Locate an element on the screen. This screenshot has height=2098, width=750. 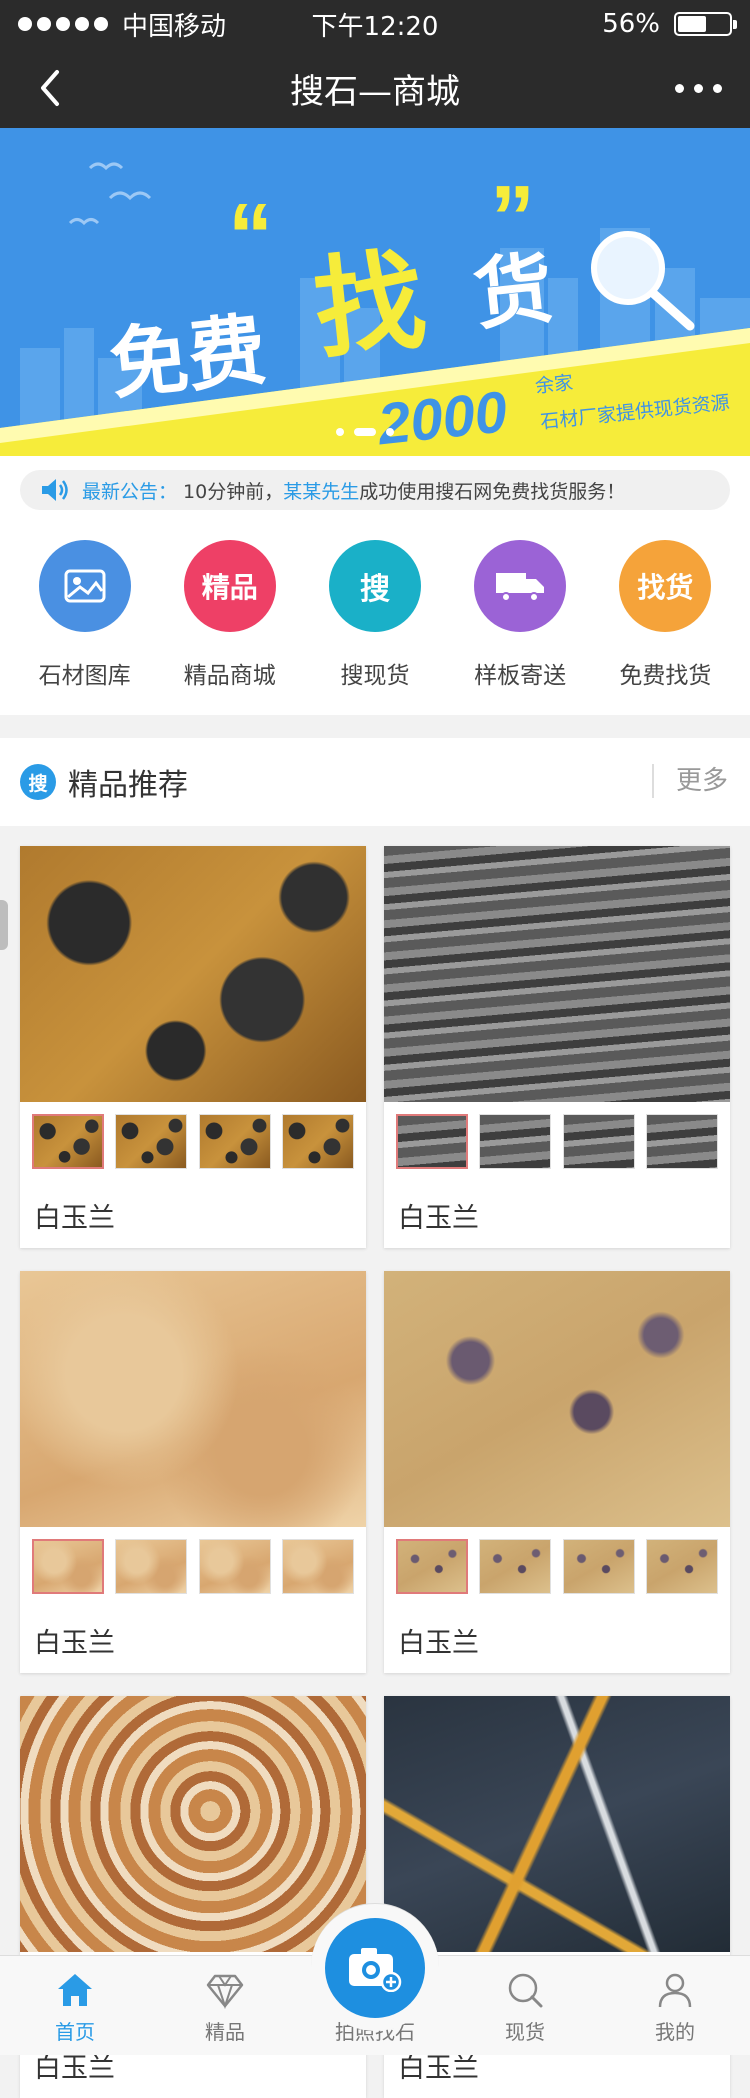
jingpin-icon: 精品 is located at coordinates (229, 586).